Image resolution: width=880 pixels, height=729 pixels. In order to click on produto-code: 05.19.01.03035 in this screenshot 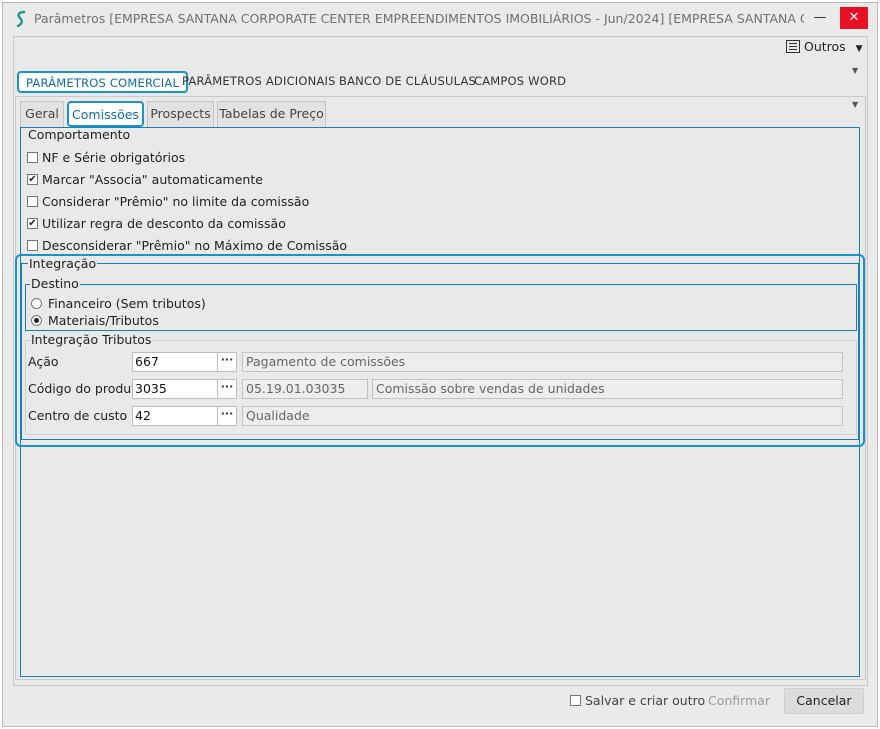, I will do `click(305, 389)`.